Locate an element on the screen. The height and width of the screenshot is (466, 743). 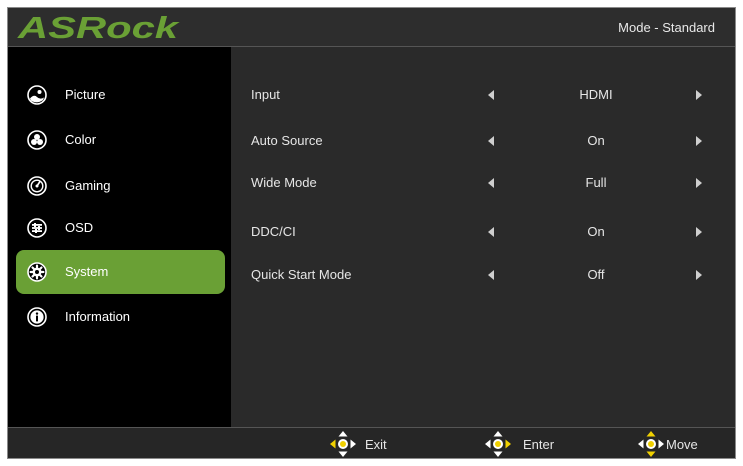
picture-icon is located at coordinates (37, 95).